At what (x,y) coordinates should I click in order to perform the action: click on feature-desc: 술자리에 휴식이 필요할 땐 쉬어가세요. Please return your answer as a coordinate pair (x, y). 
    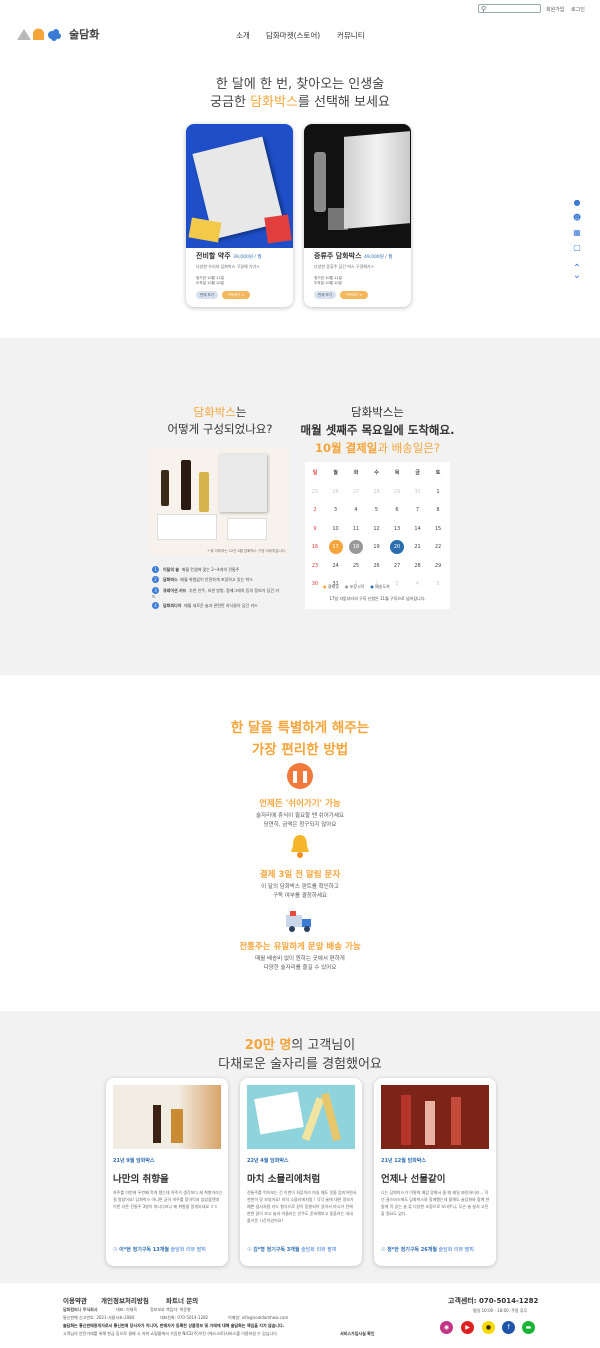
    Looking at the image, I should click on (300, 816).